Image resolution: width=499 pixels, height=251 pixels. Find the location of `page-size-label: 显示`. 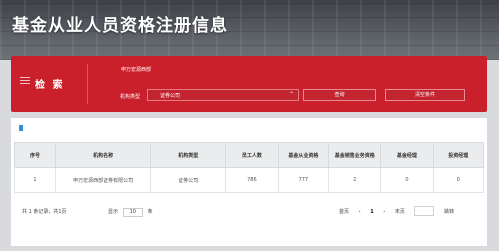

page-size-label: 显示 is located at coordinates (113, 212).